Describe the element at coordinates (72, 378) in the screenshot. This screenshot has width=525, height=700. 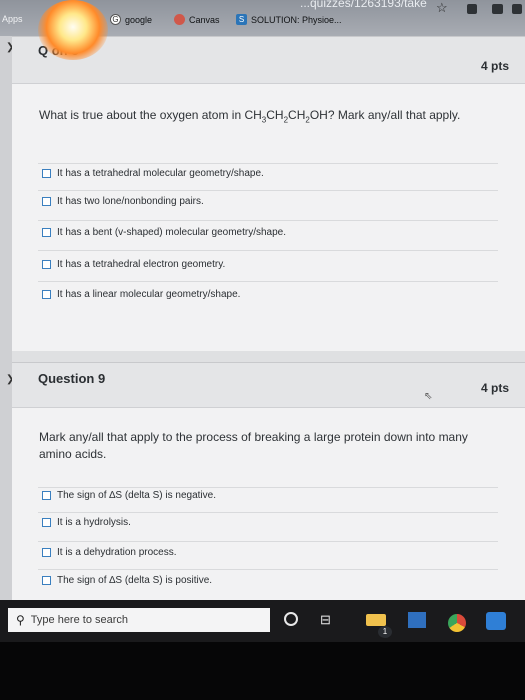
I see `question-title-9: Question 9` at that location.